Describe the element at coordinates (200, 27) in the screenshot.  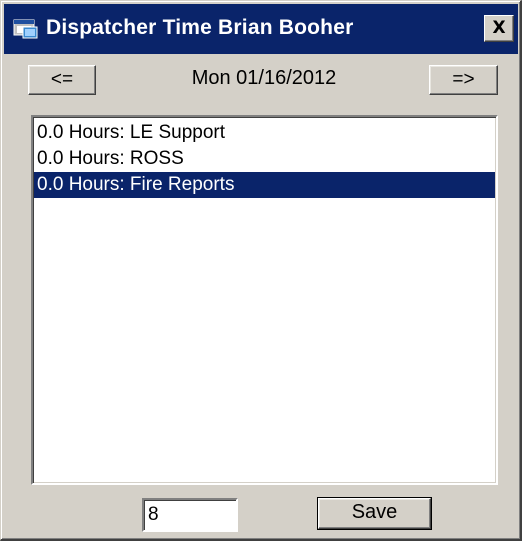
I see `window-title: Dispatcher Time Brian Booher` at that location.